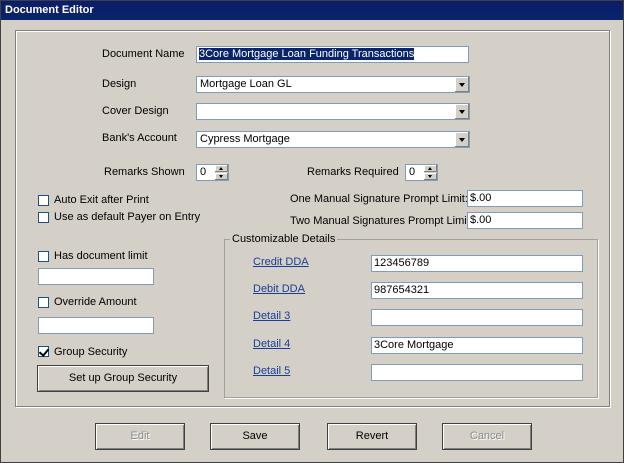 The height and width of the screenshot is (463, 624). Describe the element at coordinates (43, 217) in the screenshot. I see `default-payer-checkbox` at that location.